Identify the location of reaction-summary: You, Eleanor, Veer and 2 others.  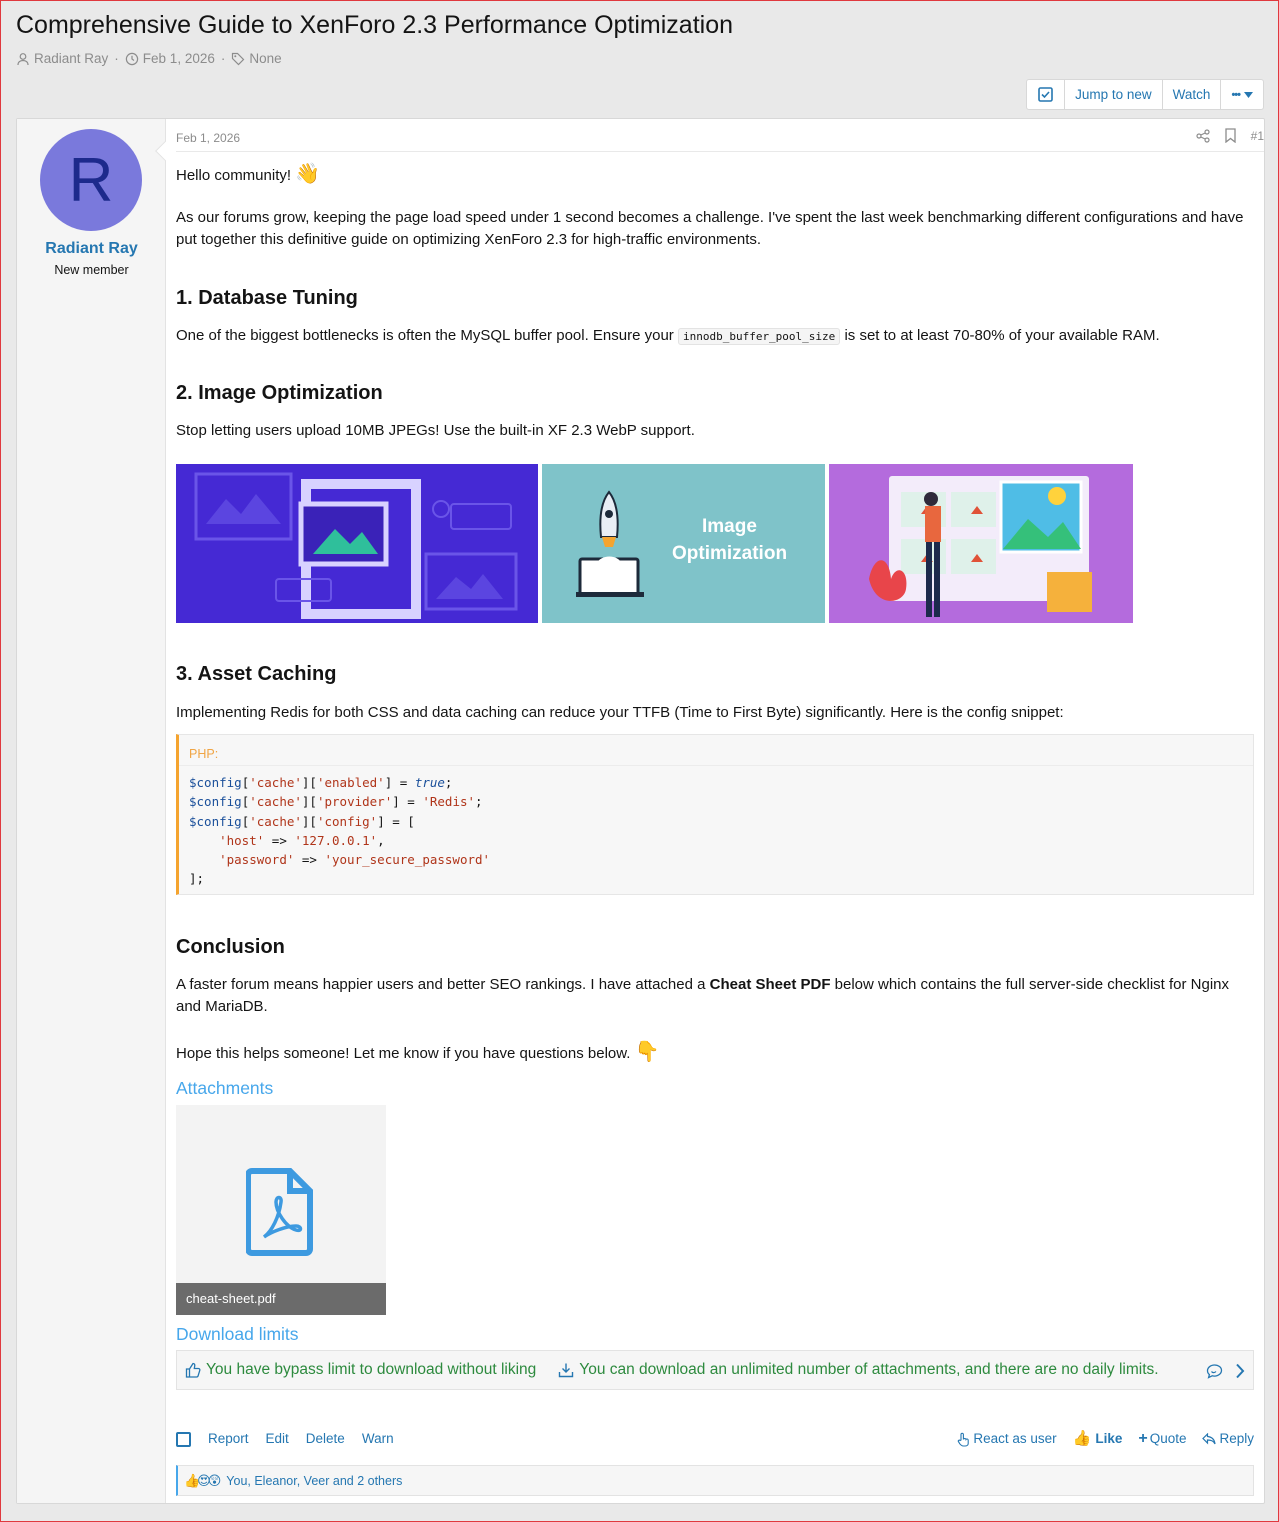
(314, 1481).